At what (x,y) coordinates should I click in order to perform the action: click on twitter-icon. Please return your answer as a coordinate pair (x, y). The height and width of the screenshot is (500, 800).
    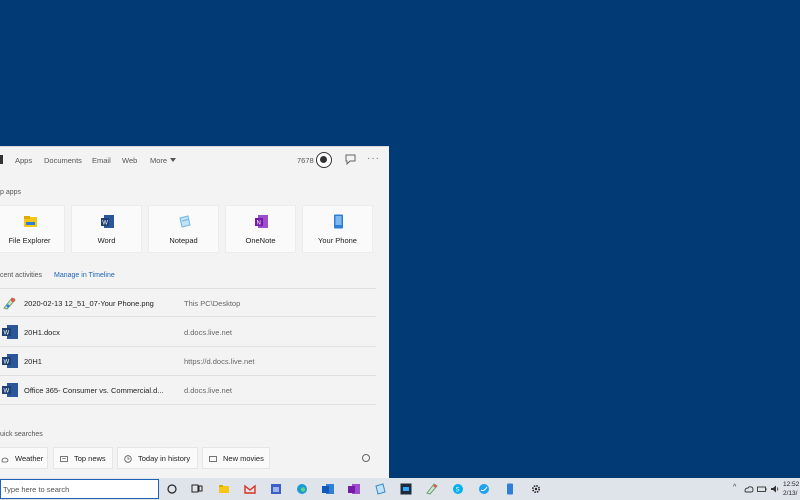
    Looking at the image, I should click on (484, 489).